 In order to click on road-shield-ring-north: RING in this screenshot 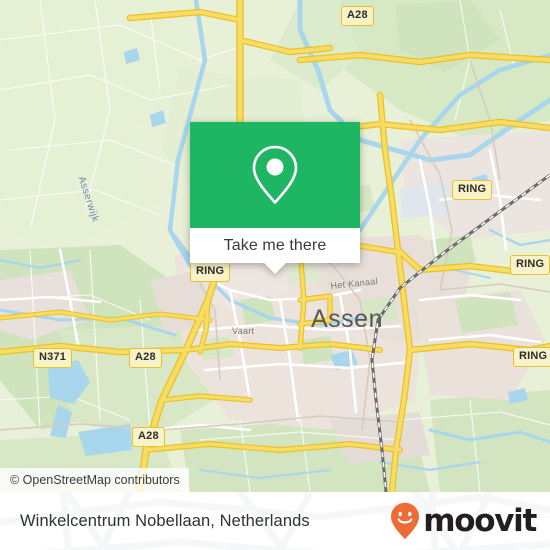, I will do `click(472, 190)`.